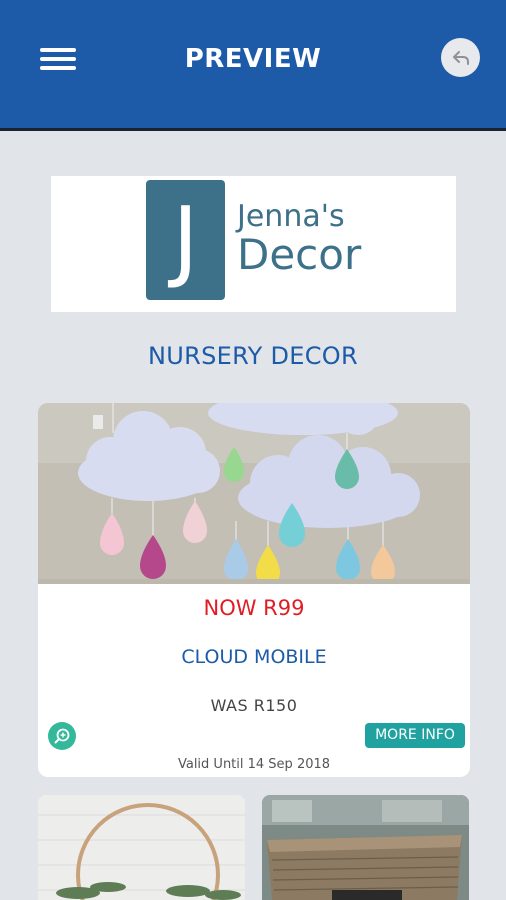 The height and width of the screenshot is (900, 506). I want to click on product-card-basket, so click(365, 847).